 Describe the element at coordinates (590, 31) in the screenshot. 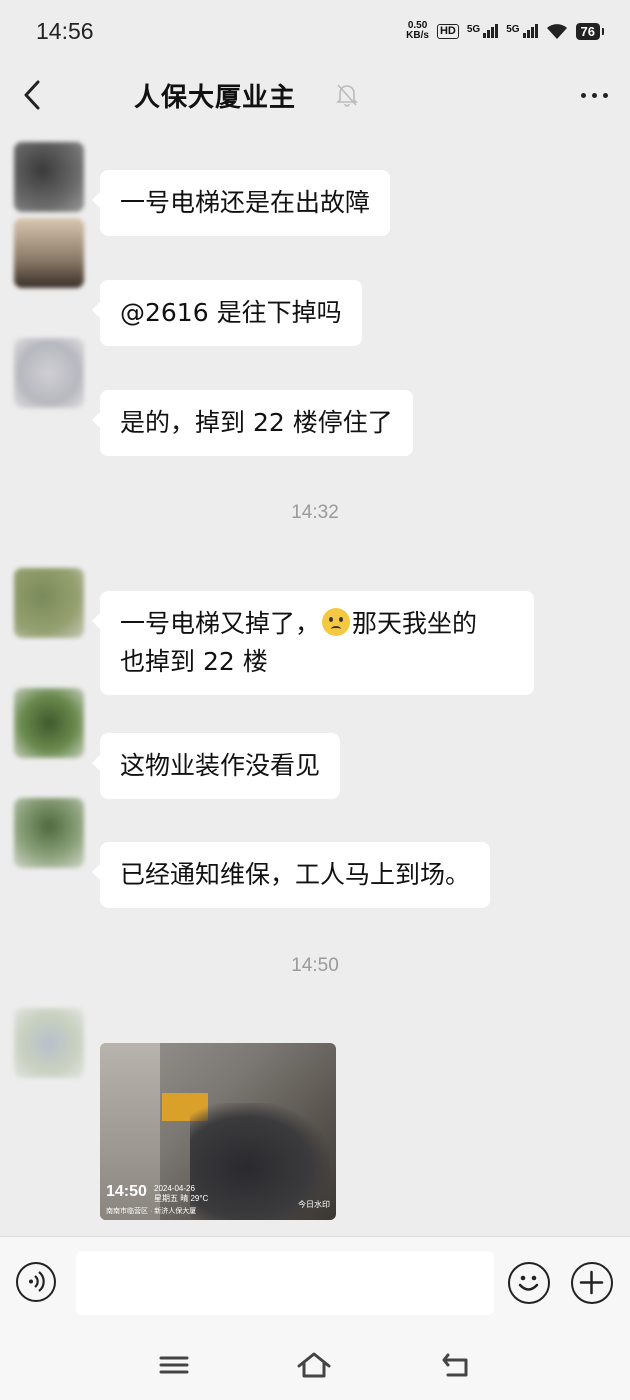

I see `battery-icon: 76` at that location.